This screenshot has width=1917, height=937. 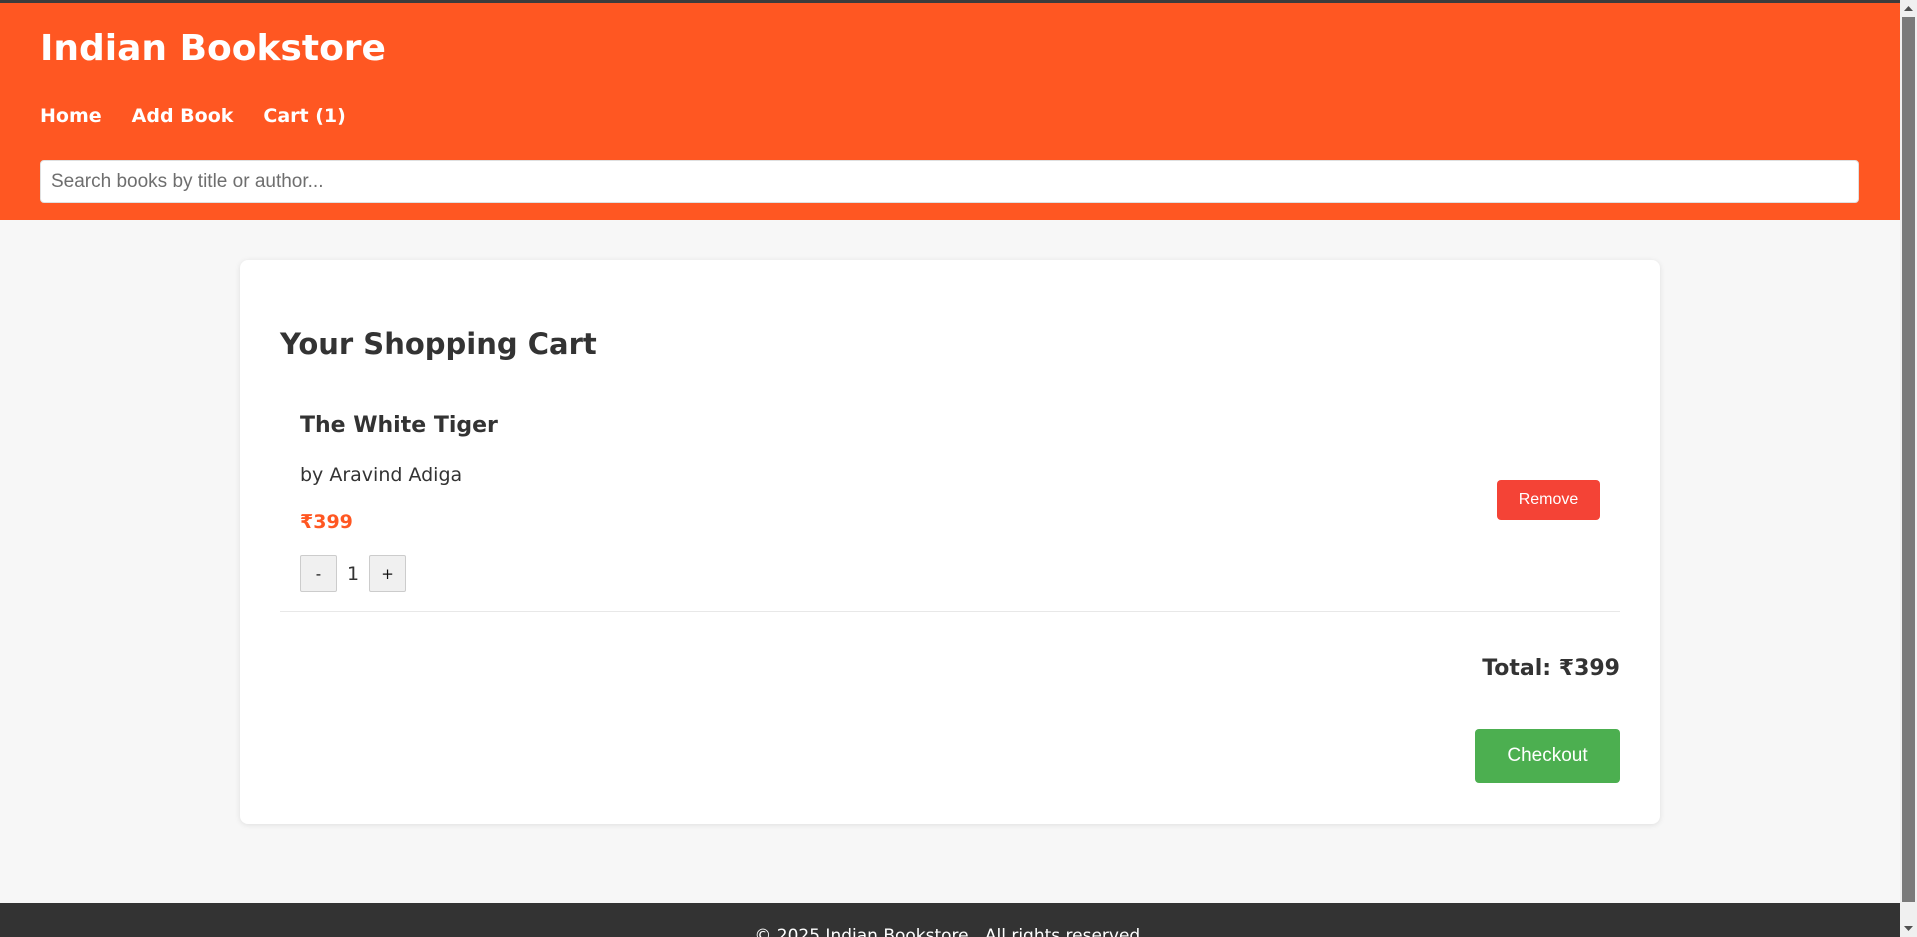 I want to click on vertical-scrollbar, so click(x=1908, y=468).